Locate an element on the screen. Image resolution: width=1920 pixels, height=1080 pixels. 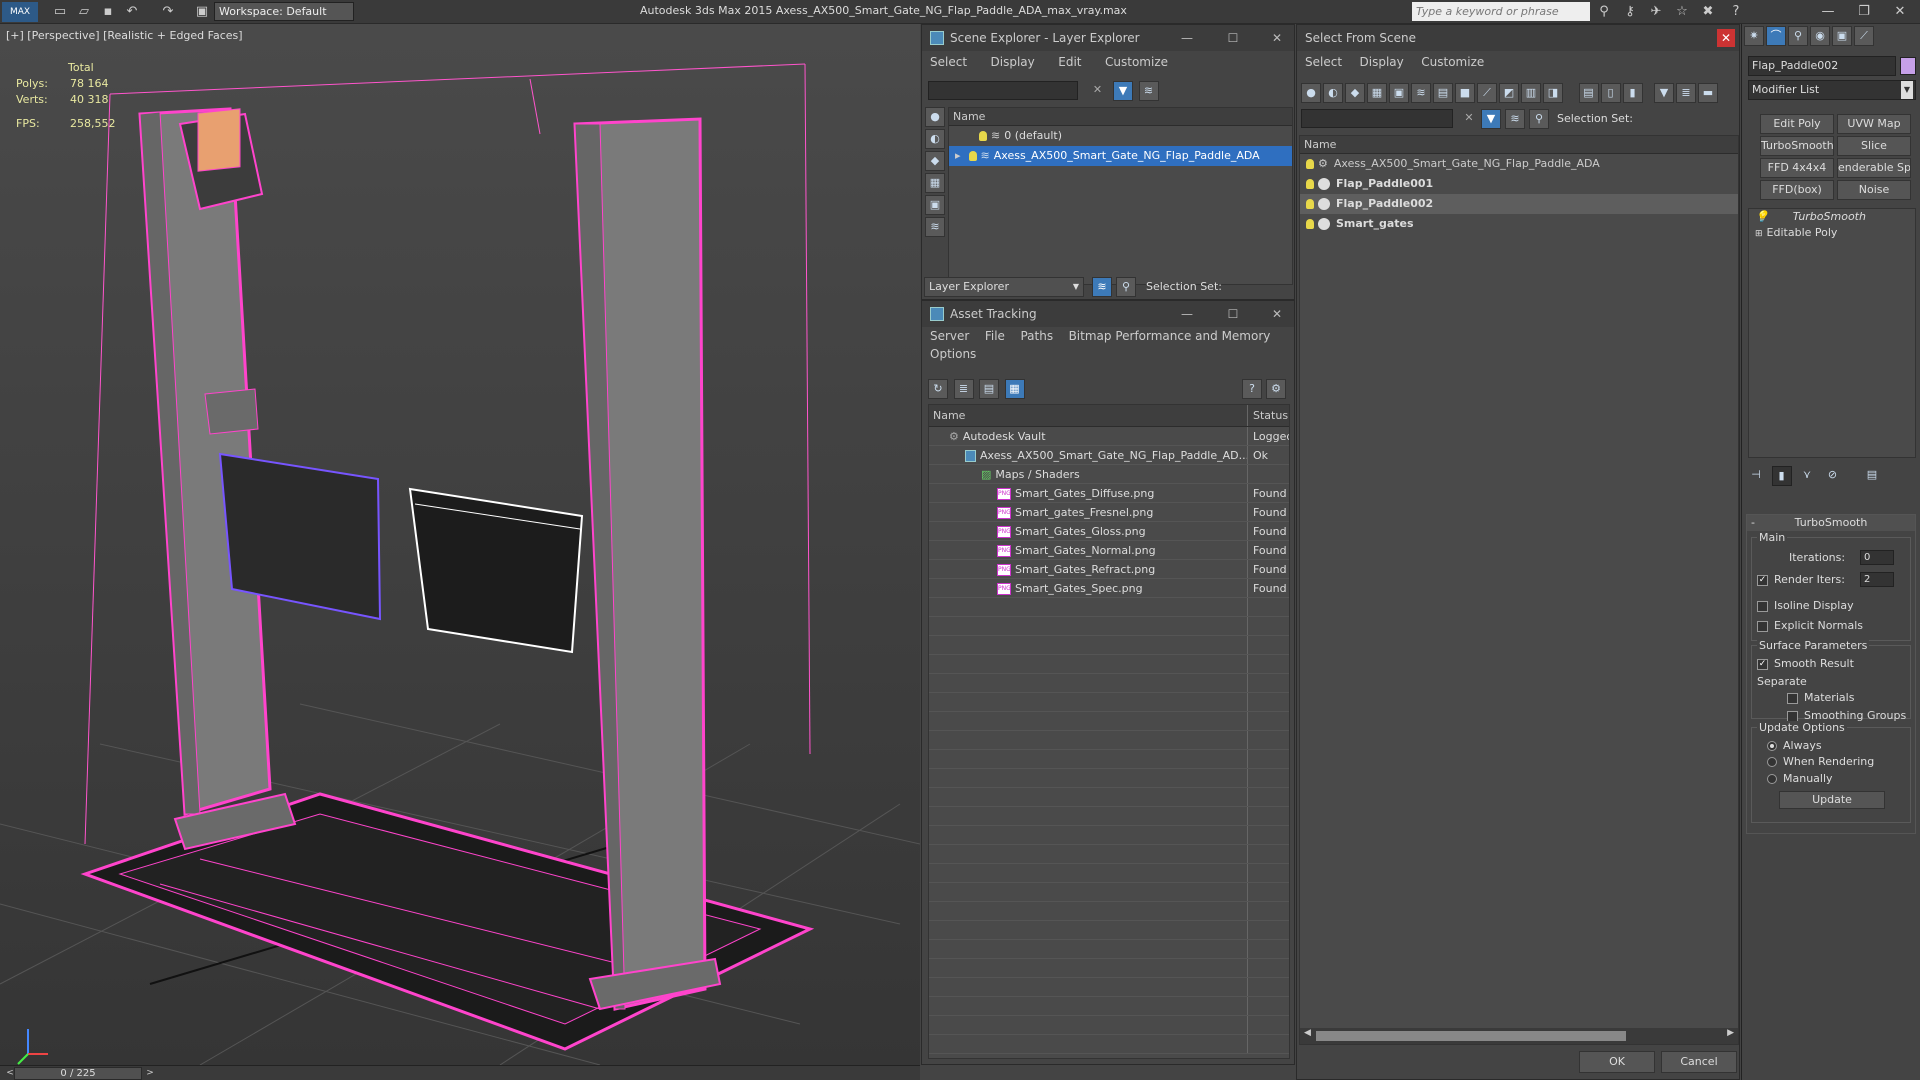
create-tab-icon: ✷ is located at coordinates (1754, 36).